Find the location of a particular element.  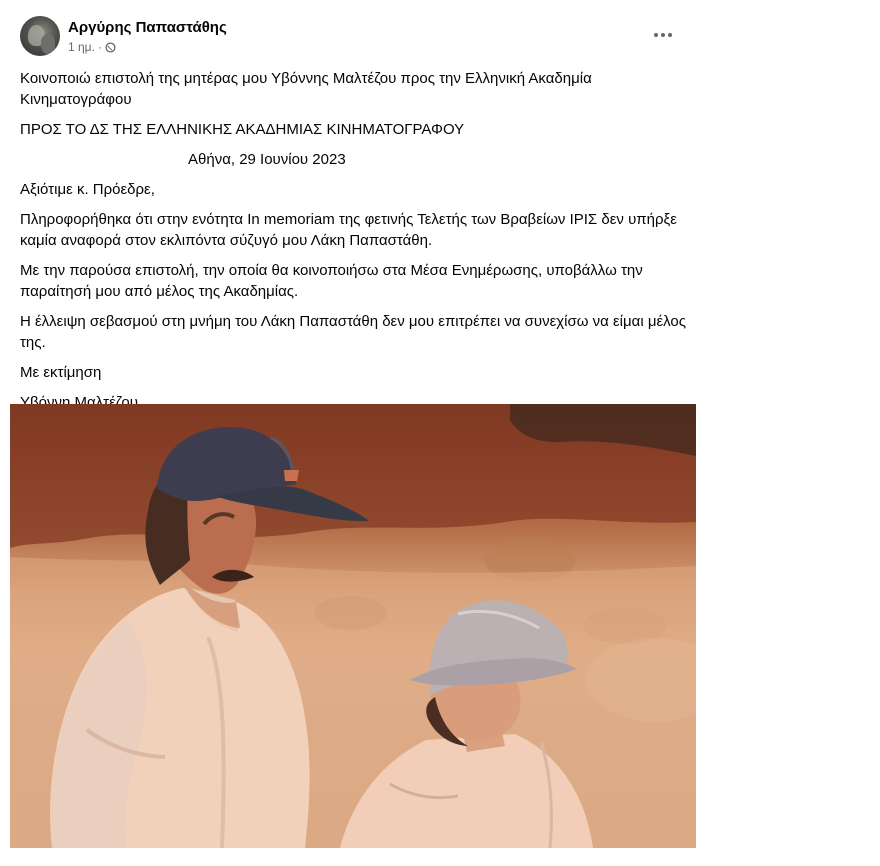

author-avatar is located at coordinates (40, 36).